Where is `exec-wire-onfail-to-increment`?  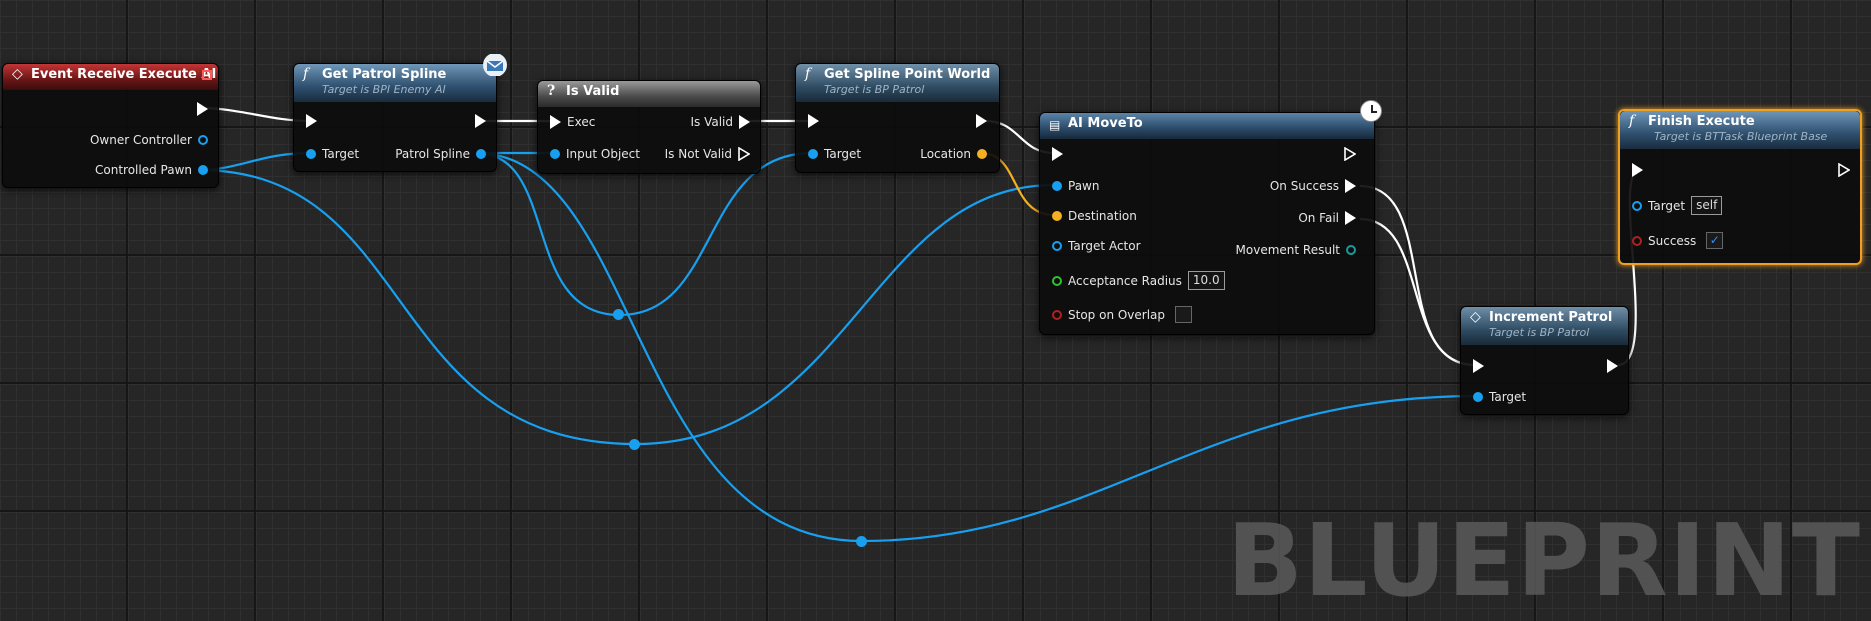
exec-wire-onfail-to-increment is located at coordinates (1417, 292).